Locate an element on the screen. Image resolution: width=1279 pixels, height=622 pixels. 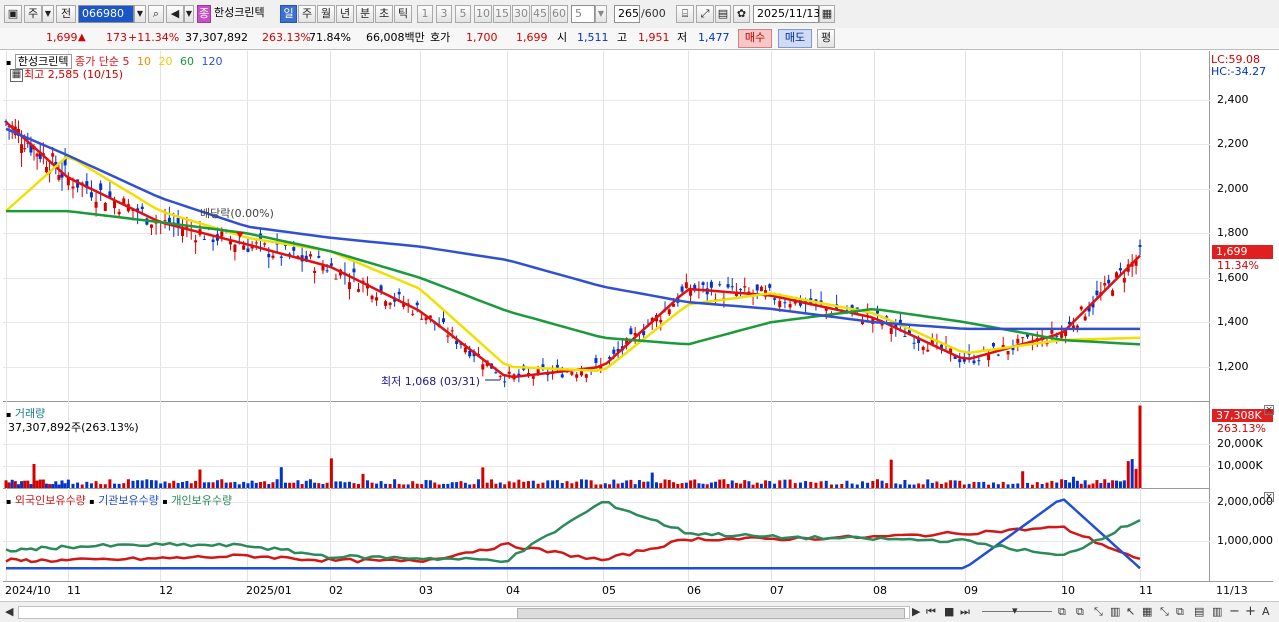
speaker-dropdown-icon: ▼ is located at coordinates (189, 14).